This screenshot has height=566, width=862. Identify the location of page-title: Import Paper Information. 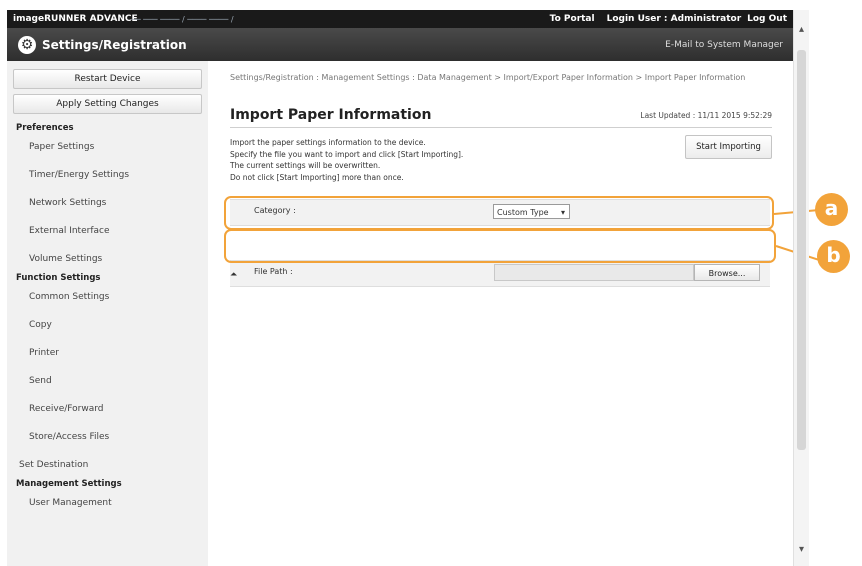
(331, 115).